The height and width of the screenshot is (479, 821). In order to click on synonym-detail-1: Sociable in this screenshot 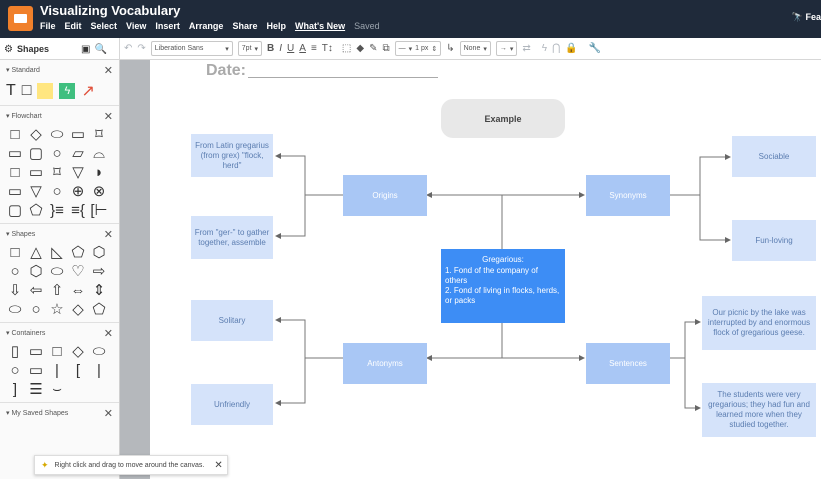, I will do `click(774, 156)`.